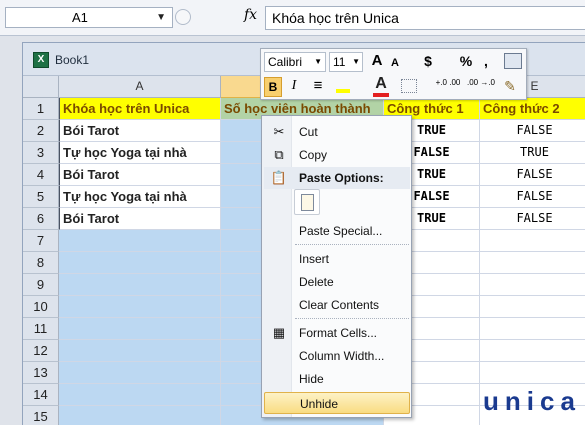 Image resolution: width=585 pixels, height=425 pixels. Describe the element at coordinates (343, 87) in the screenshot. I see `fill-color-icon` at that location.